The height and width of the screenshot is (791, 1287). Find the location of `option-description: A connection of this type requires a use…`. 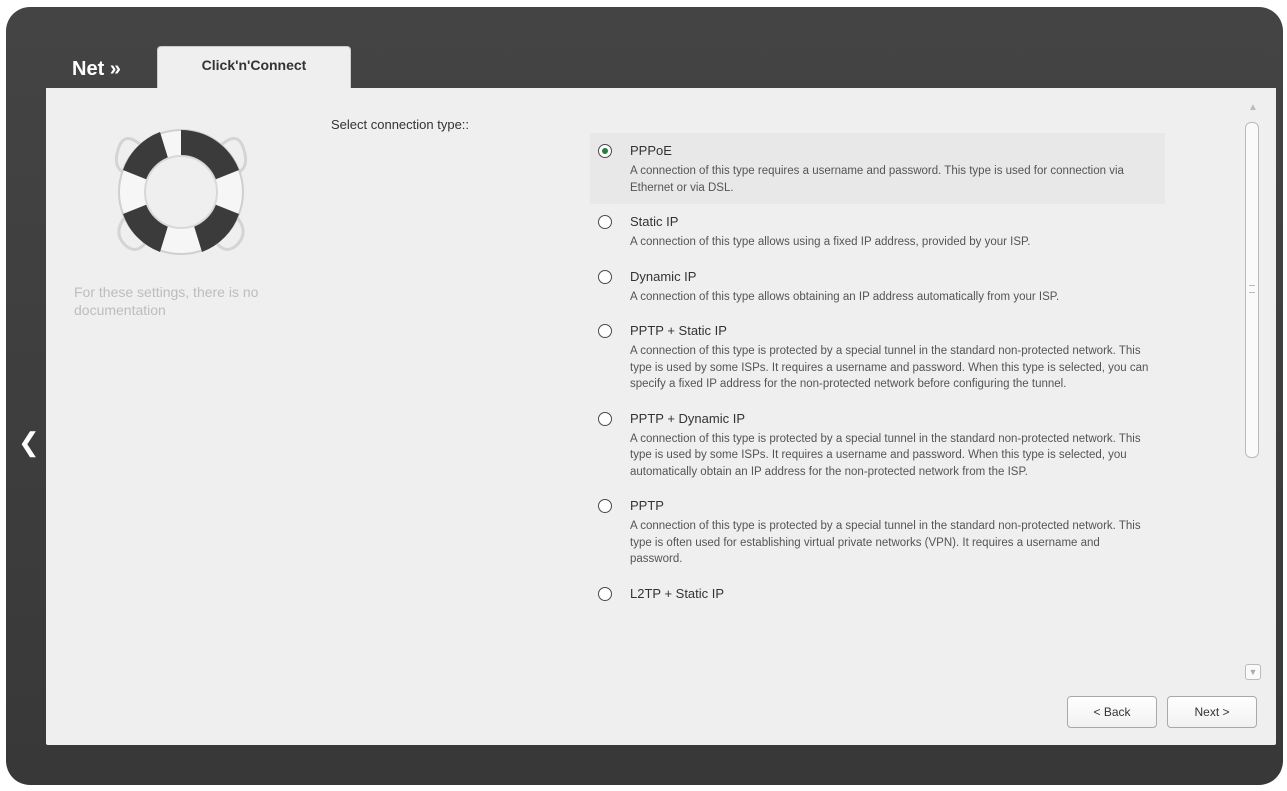

option-description: A connection of this type requires a use… is located at coordinates (877, 179).